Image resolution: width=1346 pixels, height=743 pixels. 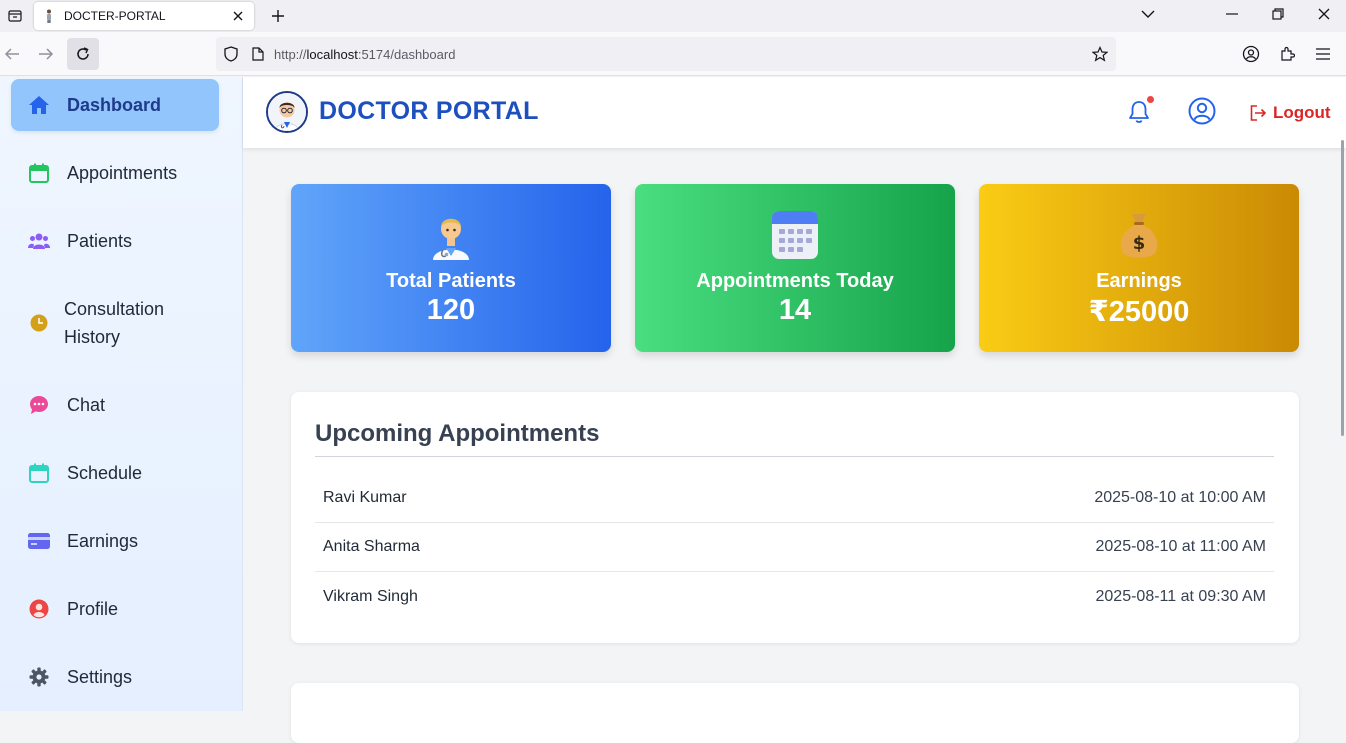 I want to click on tab-title: DOCTER-PORTAL, so click(x=115, y=16).